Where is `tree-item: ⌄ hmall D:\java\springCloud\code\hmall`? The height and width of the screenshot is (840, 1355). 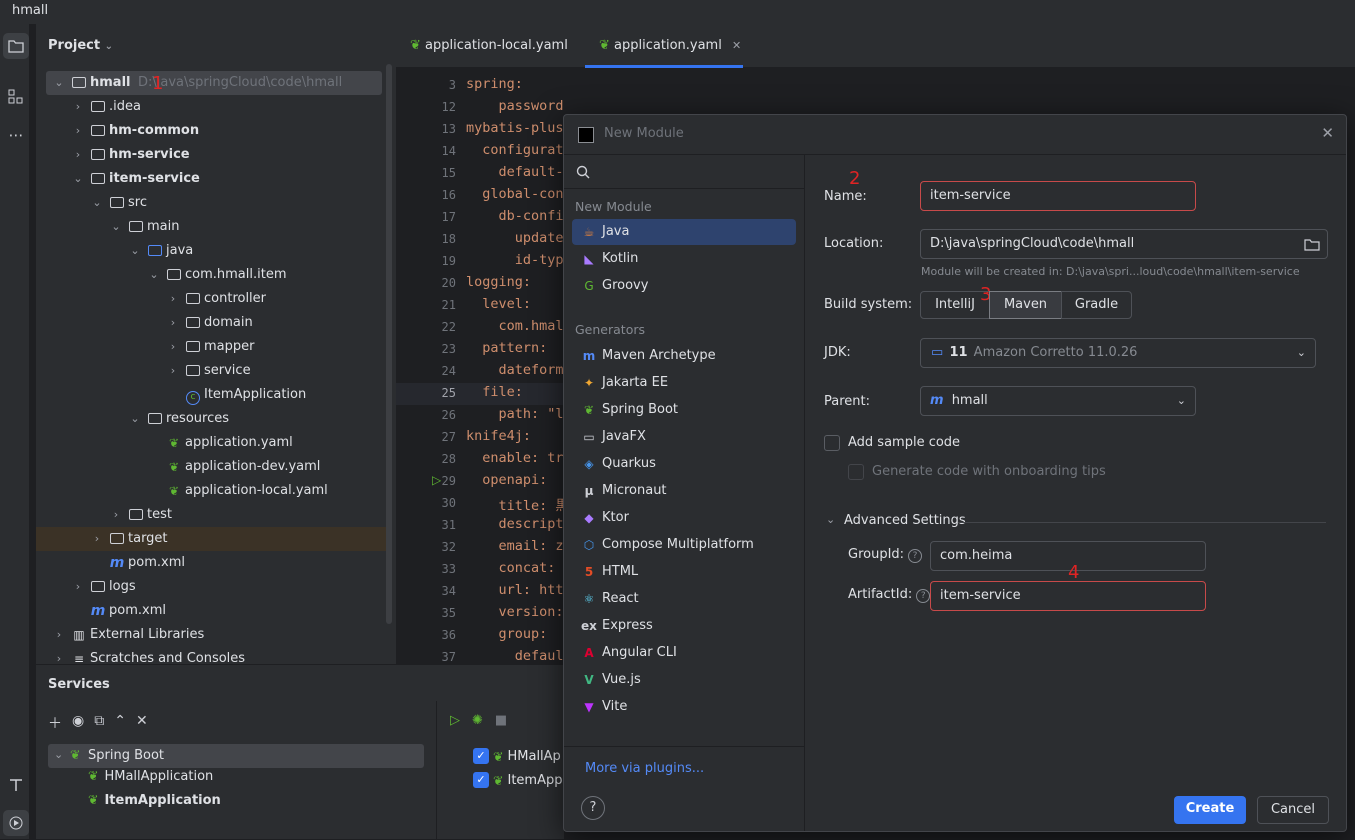 tree-item: ⌄ hmall D:\java\springCloud\code\hmall is located at coordinates (214, 83).